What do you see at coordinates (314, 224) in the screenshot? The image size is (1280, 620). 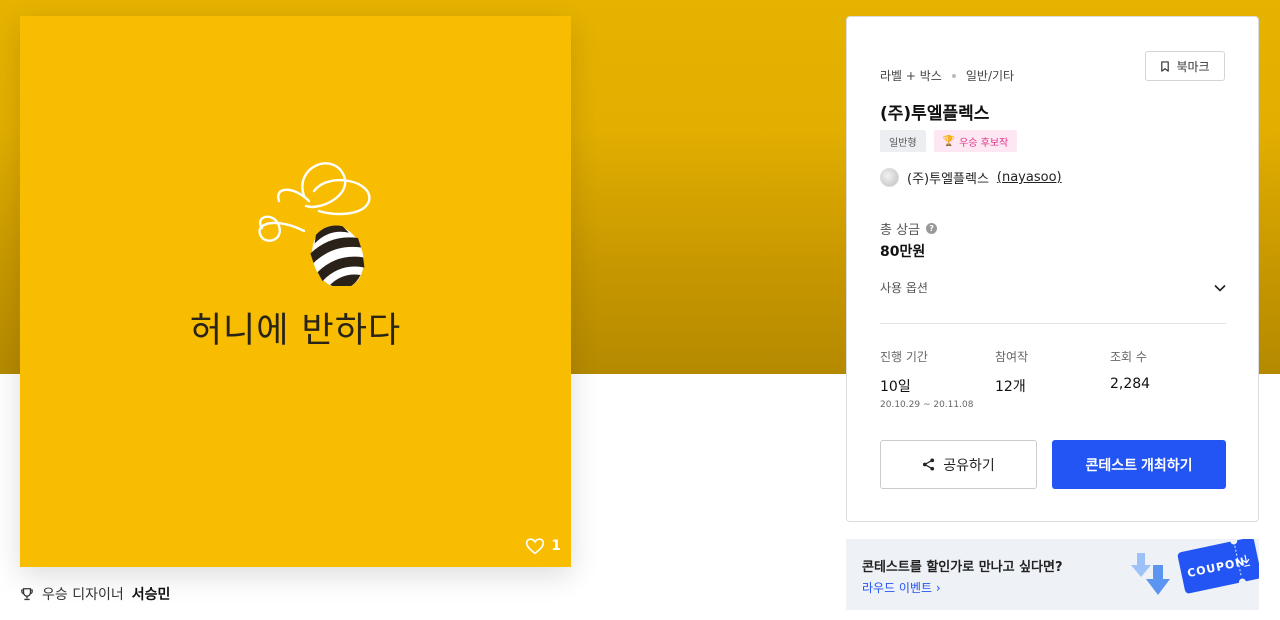 I see `bee-logo` at bounding box center [314, 224].